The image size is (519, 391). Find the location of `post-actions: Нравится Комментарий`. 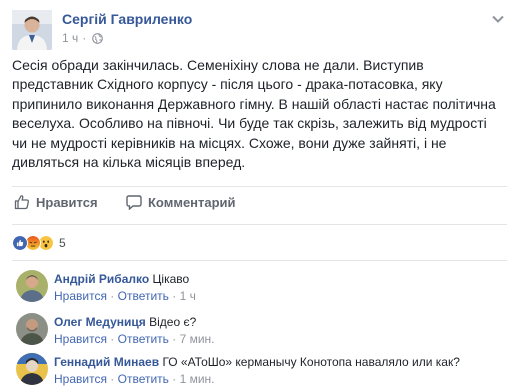

post-actions: Нравится Комментарий is located at coordinates (259, 203).